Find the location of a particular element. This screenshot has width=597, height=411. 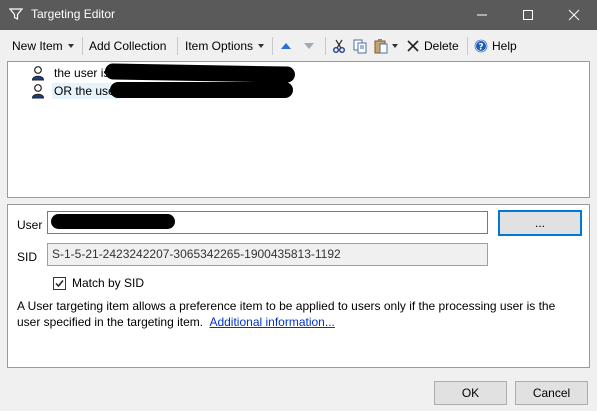

delete-label: Delete is located at coordinates (441, 46).